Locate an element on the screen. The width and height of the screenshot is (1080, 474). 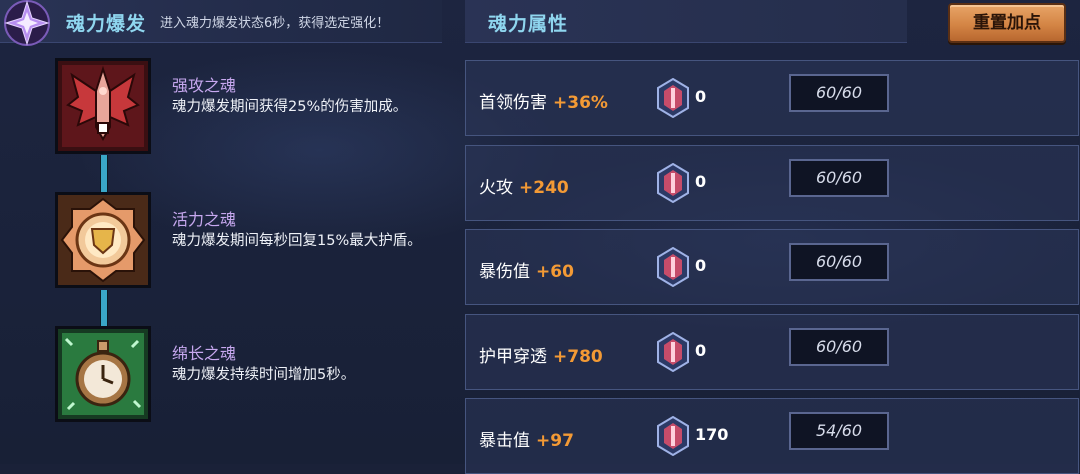
soul-name: 绵长之魂 is located at coordinates (204, 353).